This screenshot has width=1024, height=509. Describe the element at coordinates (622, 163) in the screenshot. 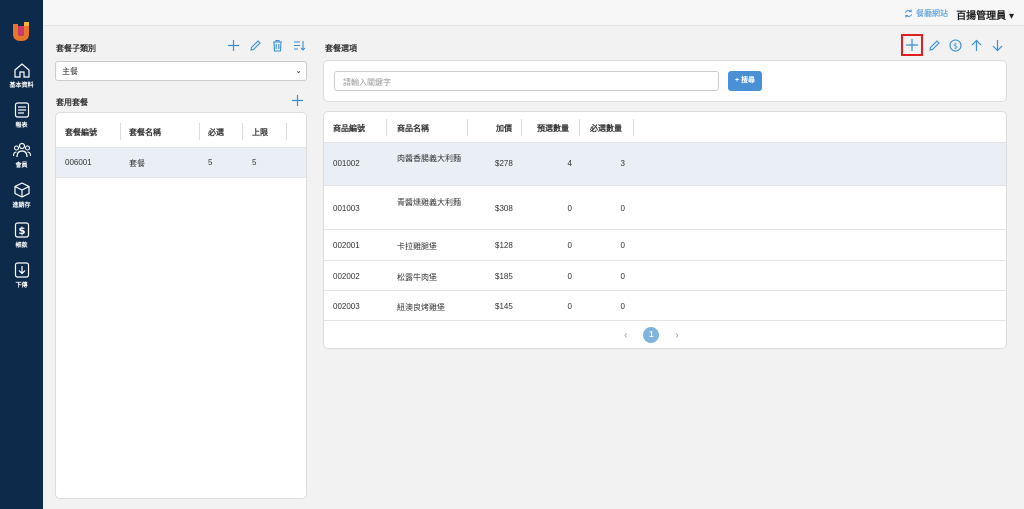

I see `option-required: 3` at that location.